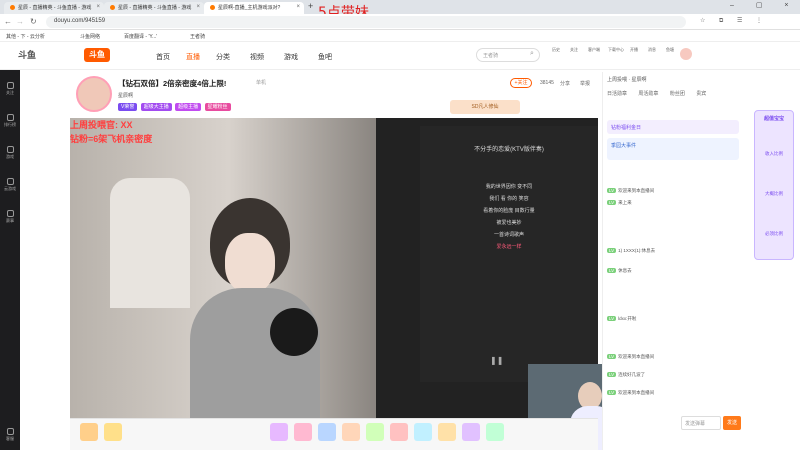  I want to click on nav-fishbar: 鱼吧, so click(325, 57).